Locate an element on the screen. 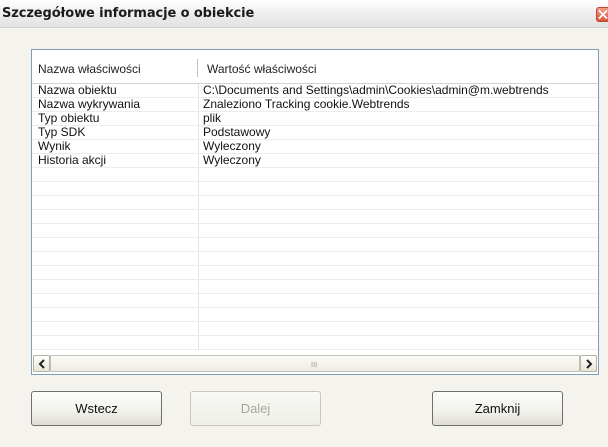 This screenshot has width=608, height=447. table-row: Typ obiektu plik is located at coordinates (315, 118).